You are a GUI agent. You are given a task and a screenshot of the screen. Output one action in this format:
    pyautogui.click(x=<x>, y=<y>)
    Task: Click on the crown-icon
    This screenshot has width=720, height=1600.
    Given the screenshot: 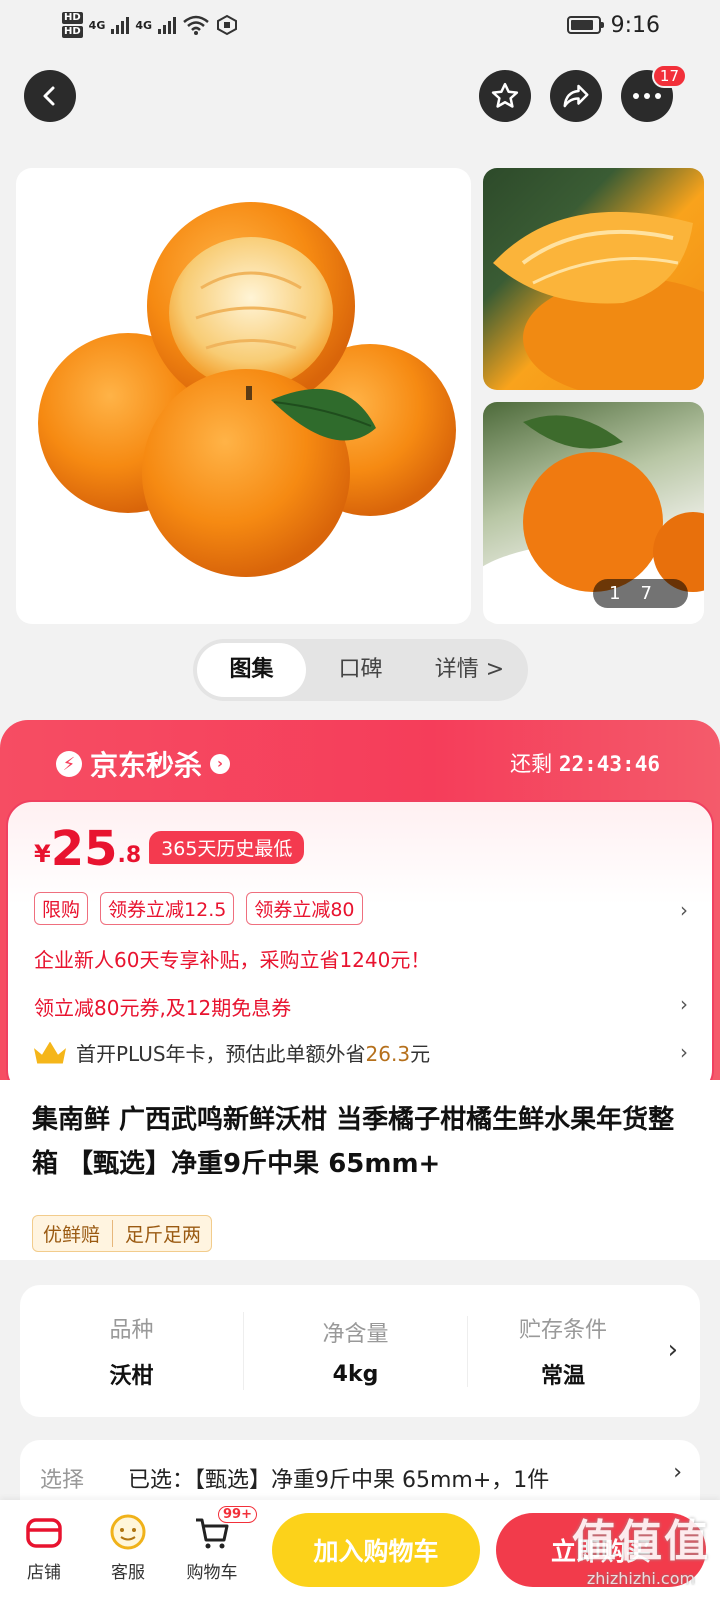 What is the action you would take?
    pyautogui.click(x=50, y=1052)
    